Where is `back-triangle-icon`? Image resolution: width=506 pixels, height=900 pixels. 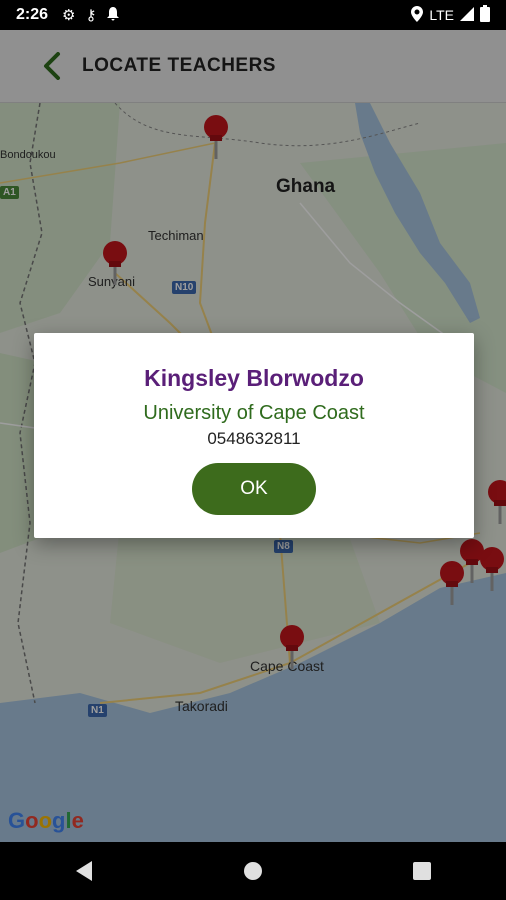
back-triangle-icon is located at coordinates (84, 871).